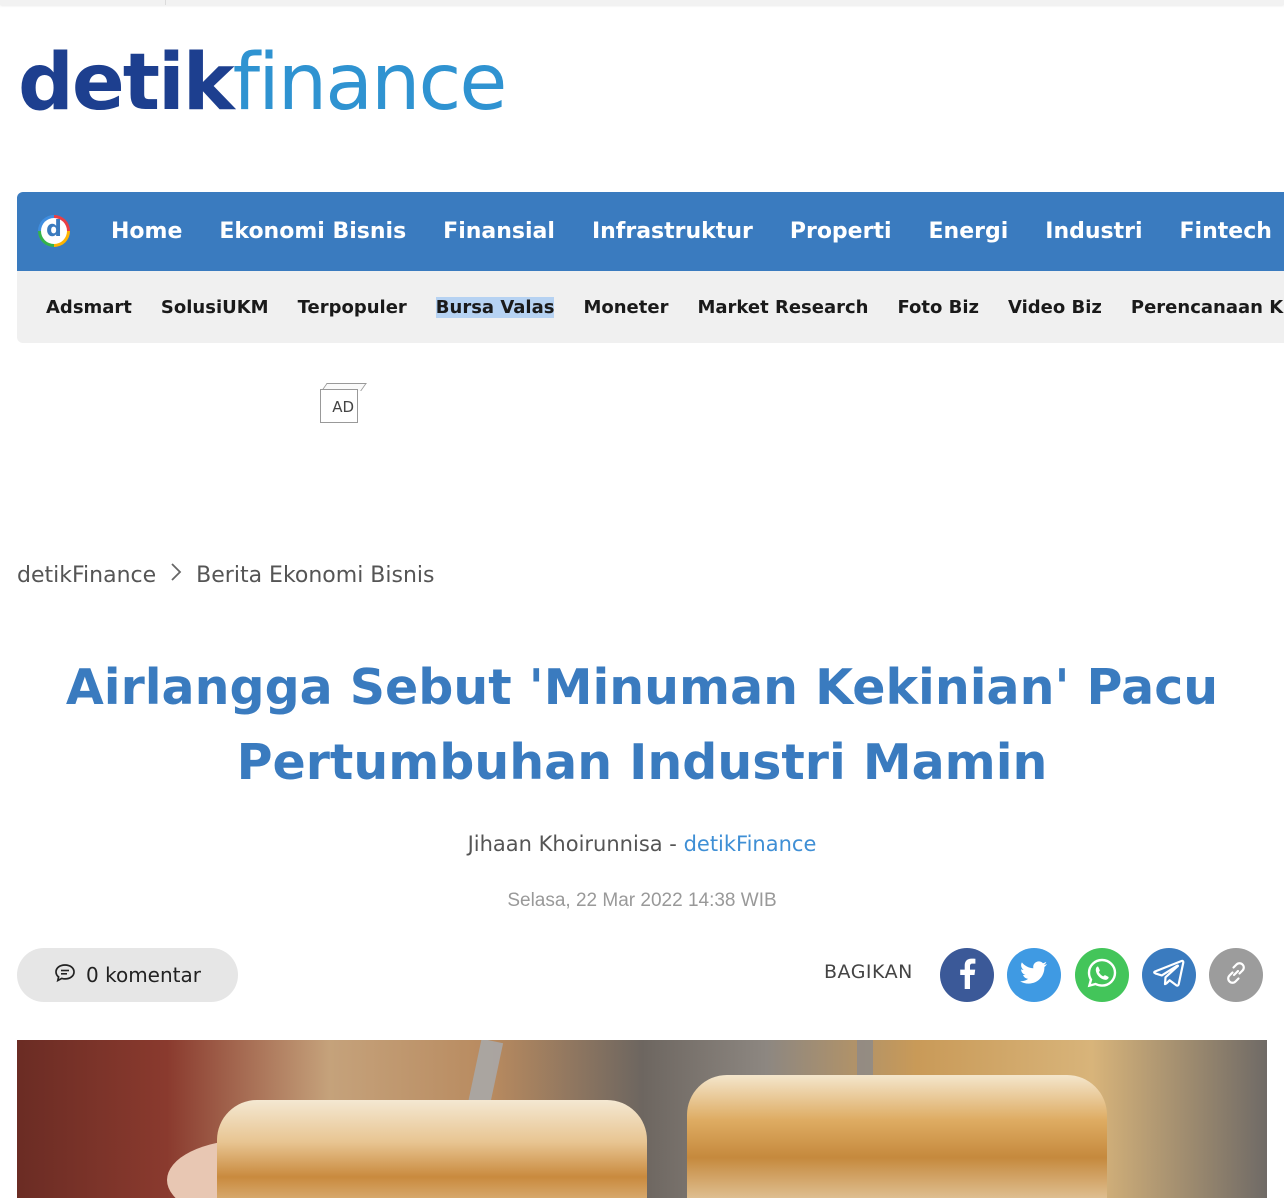  Describe the element at coordinates (750, 844) in the screenshot. I see `source-link: detikFinance` at that location.